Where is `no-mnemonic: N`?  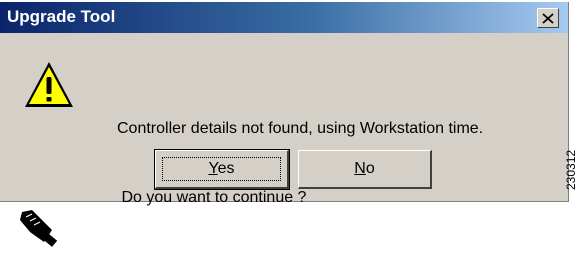 no-mnemonic: N is located at coordinates (360, 168).